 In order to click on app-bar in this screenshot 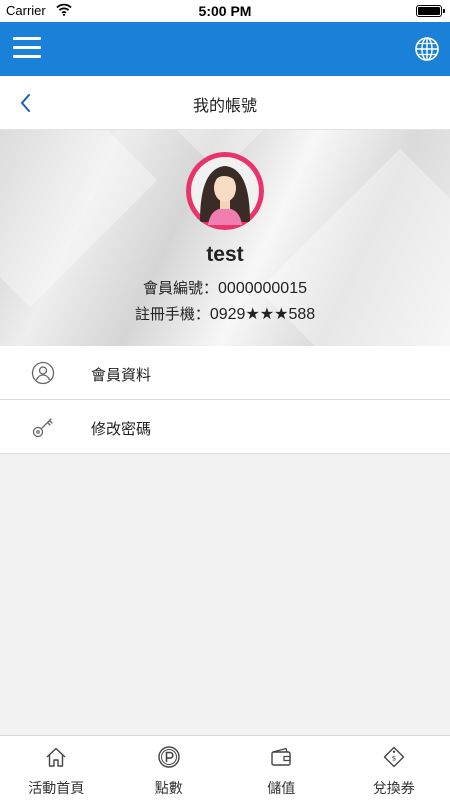, I will do `click(225, 49)`.